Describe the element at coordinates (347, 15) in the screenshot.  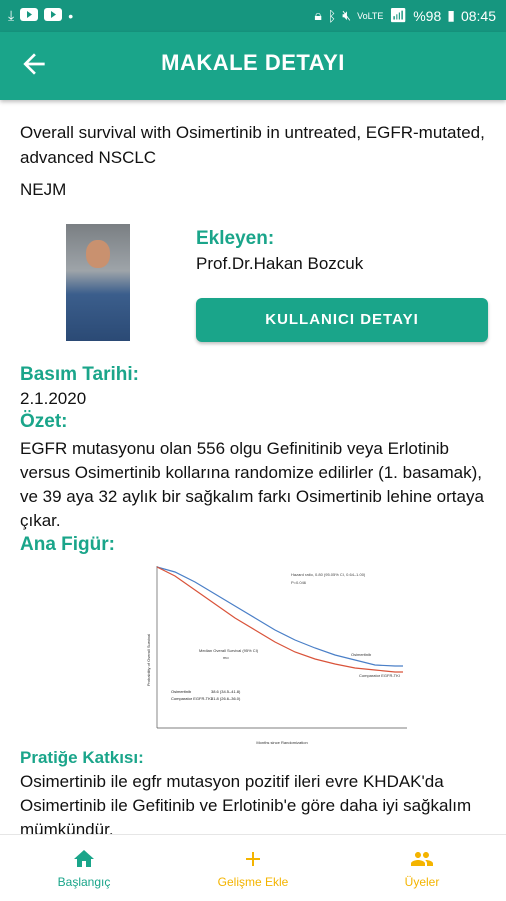
I see `mute-icon: 🔇︎` at that location.